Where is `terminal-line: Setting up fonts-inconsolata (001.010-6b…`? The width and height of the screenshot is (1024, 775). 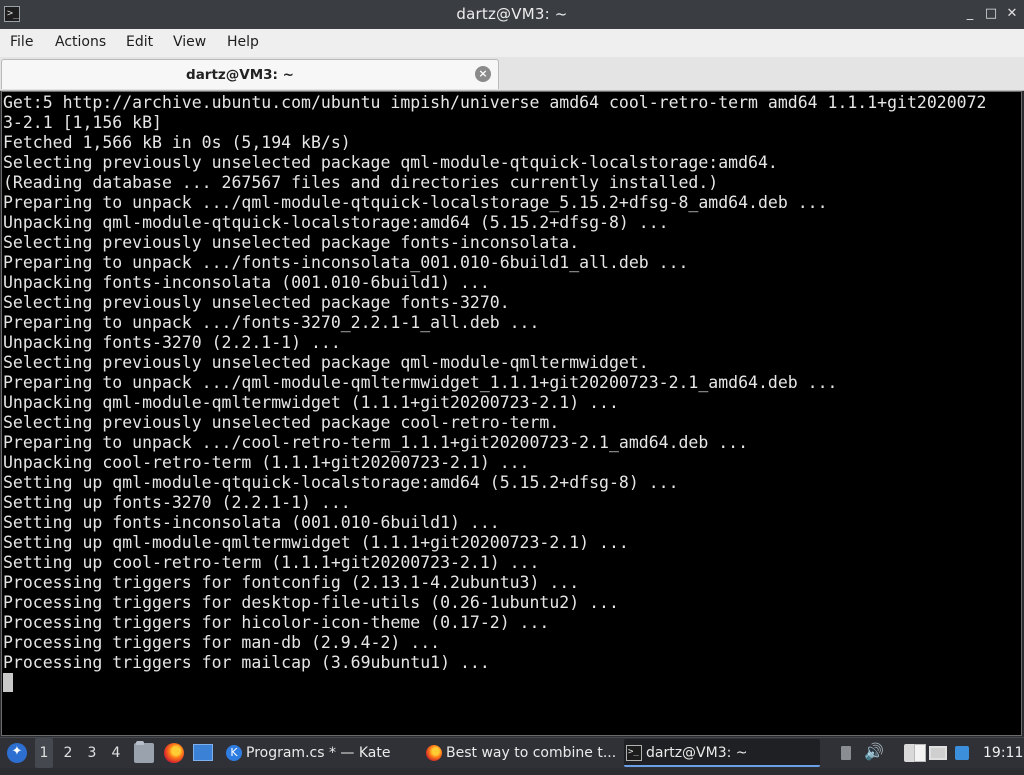
terminal-line: Setting up fonts-inconsolata (001.010-6b… is located at coordinates (251, 522).